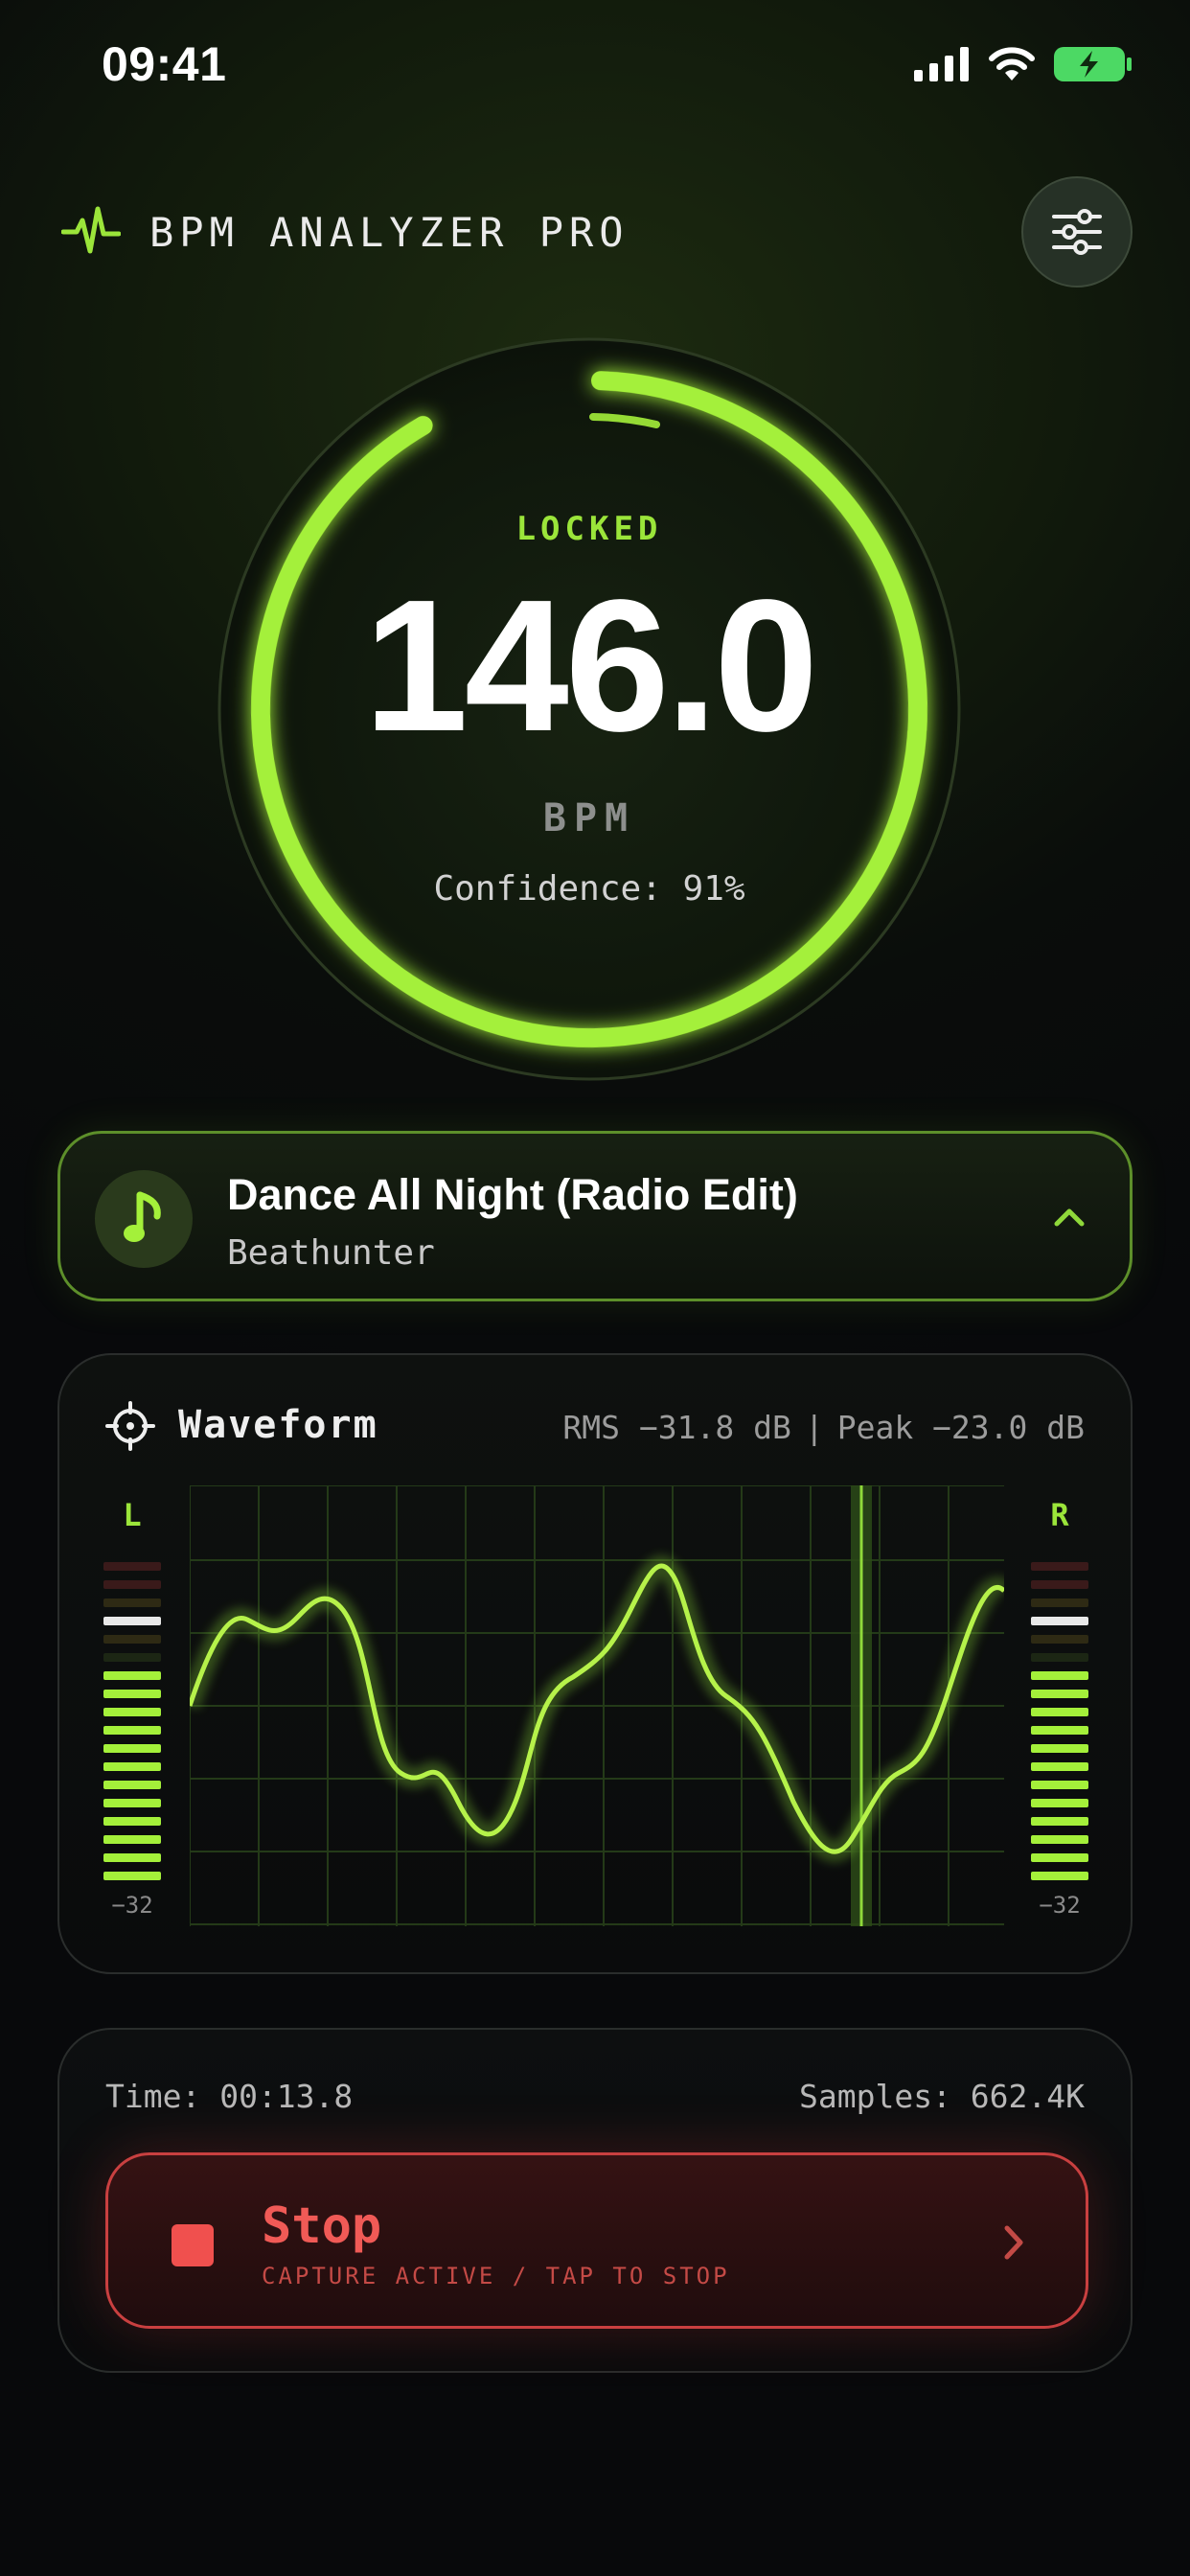 The width and height of the screenshot is (1190, 2576). Describe the element at coordinates (91, 230) in the screenshot. I see `heartbeat-pulse-icon` at that location.